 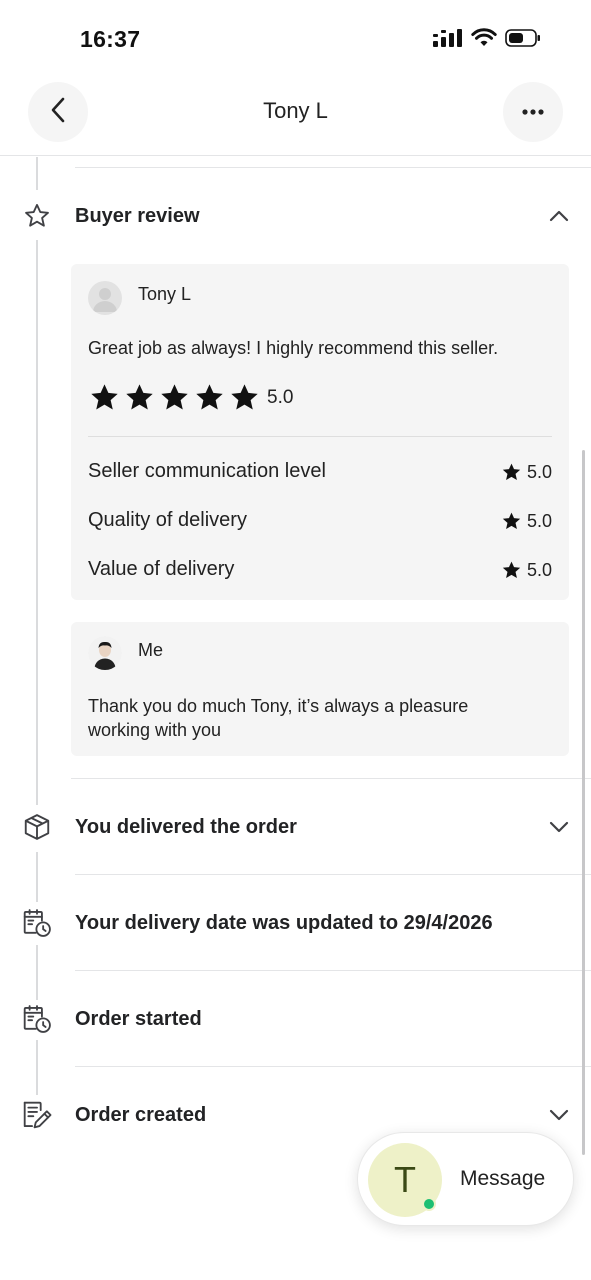 I want to click on document-edit-icon, so click(x=37, y=1115).